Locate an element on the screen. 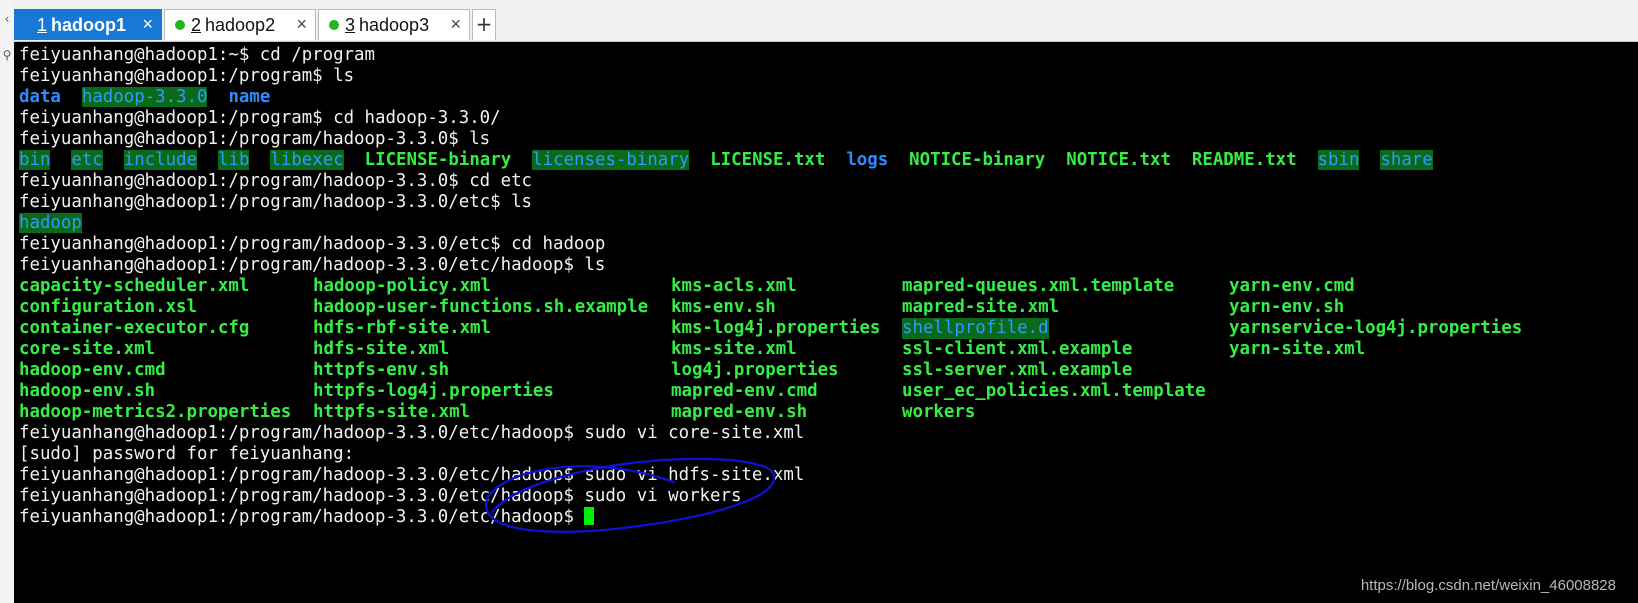  dir-entry: name is located at coordinates (249, 97).